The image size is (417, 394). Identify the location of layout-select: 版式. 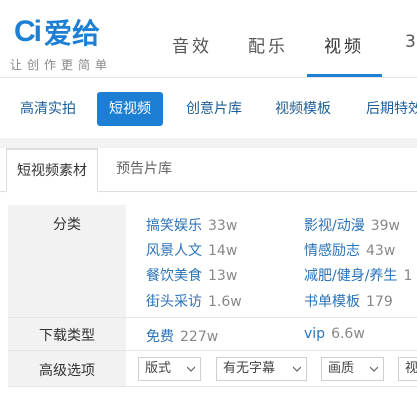
(169, 369).